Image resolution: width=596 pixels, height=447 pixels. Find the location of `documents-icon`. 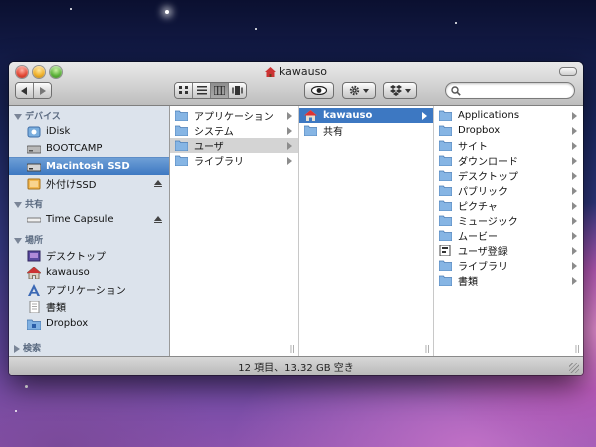

documents-icon is located at coordinates (34, 306).